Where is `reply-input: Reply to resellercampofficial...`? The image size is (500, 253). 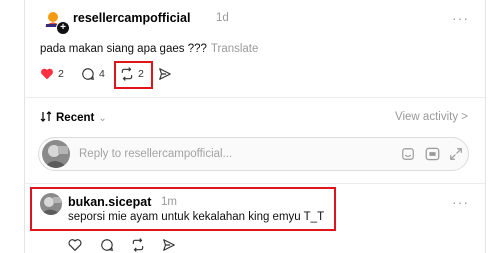
reply-input: Reply to resellercampofficial... is located at coordinates (155, 154).